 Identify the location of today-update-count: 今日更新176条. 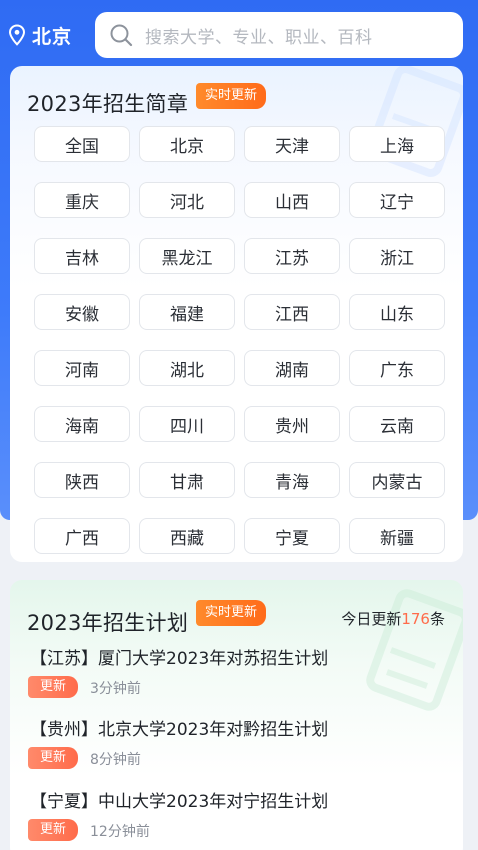
(393, 618).